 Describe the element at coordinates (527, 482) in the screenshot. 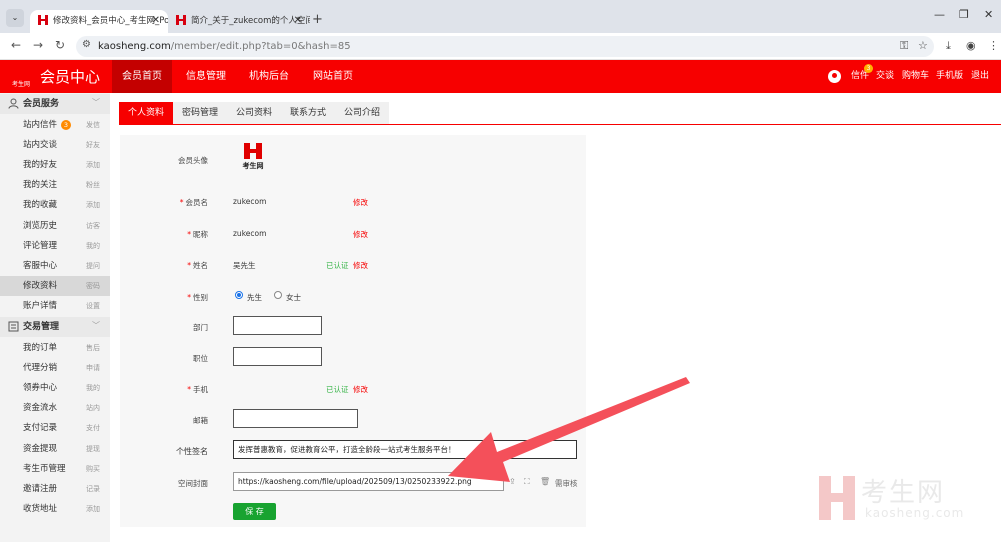

I see `crop-icon: ⛶` at that location.